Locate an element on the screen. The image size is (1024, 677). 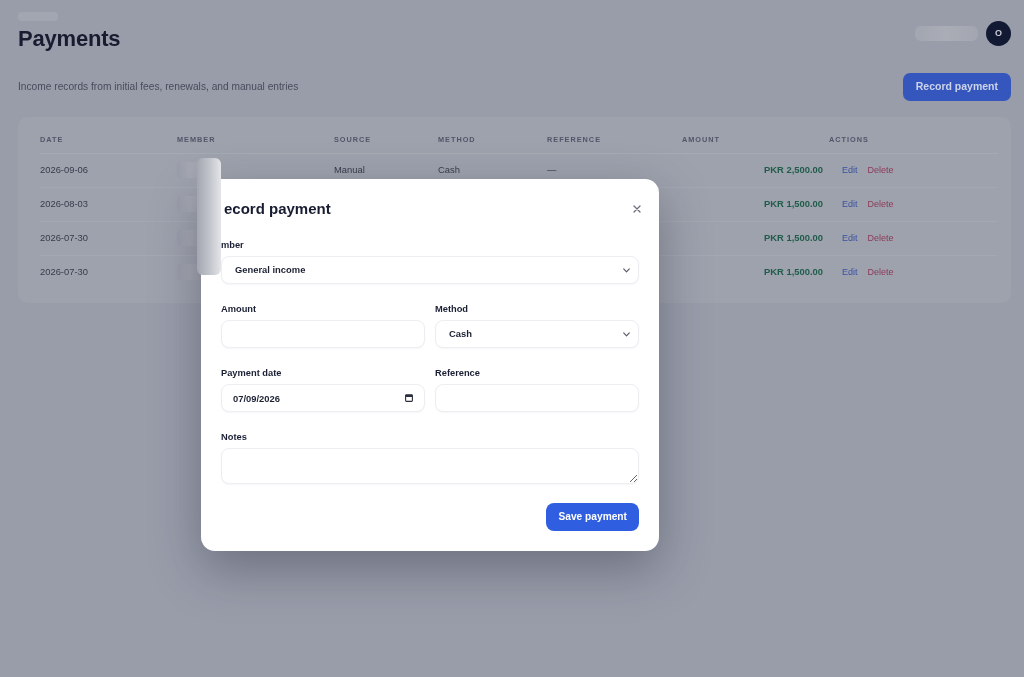
field-label: Amount is located at coordinates (239, 309).